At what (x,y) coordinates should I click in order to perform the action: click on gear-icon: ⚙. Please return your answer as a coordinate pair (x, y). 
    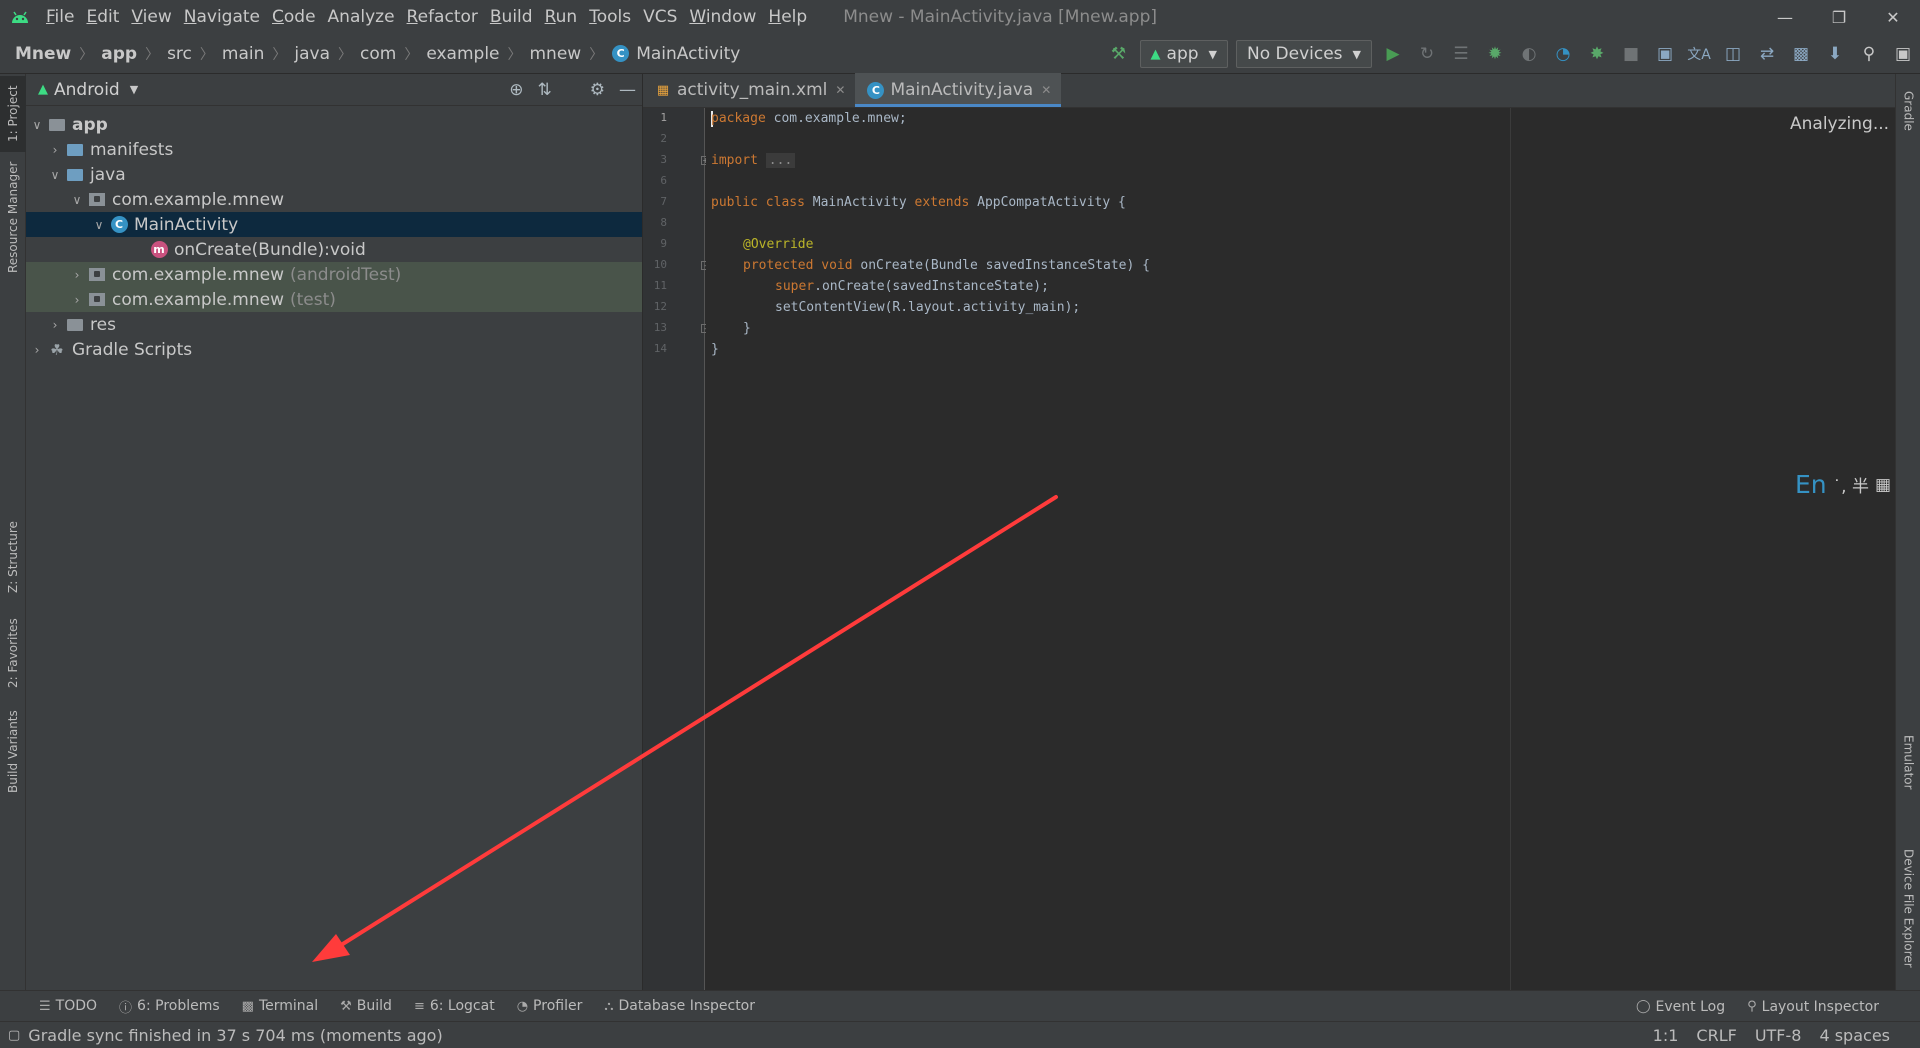
    Looking at the image, I should click on (597, 90).